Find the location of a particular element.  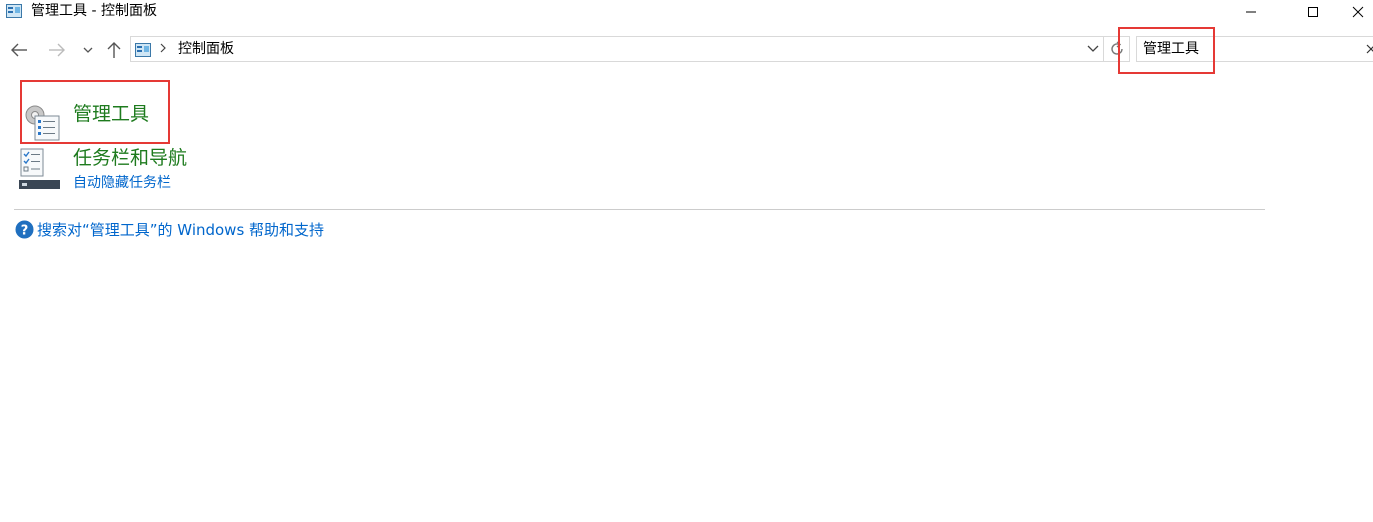

recent-locations-button is located at coordinates (88, 50).